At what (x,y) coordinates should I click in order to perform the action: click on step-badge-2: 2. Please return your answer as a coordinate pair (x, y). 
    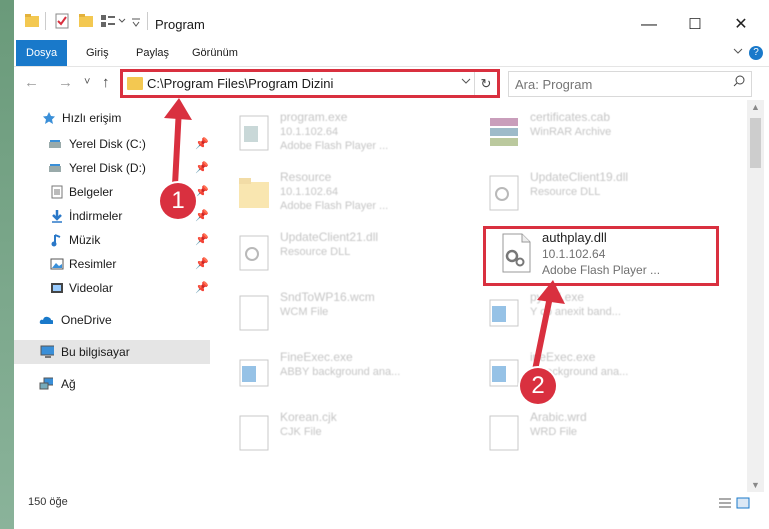
    Looking at the image, I should click on (538, 386).